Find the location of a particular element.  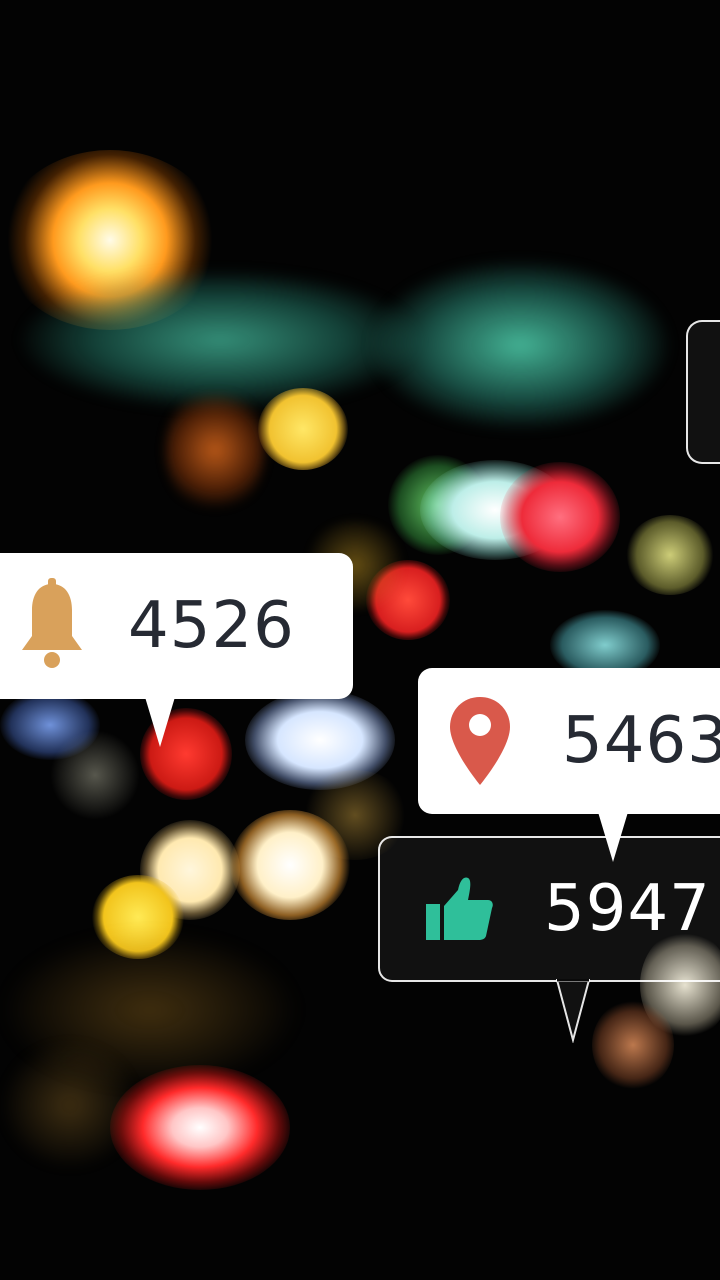

grey-light is located at coordinates (95, 775).